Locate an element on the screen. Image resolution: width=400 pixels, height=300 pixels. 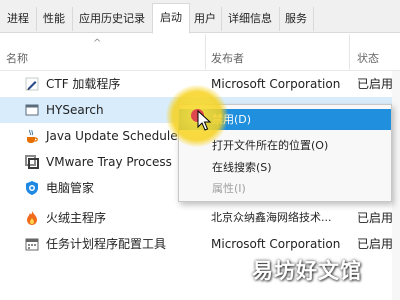
column-header-name: 名称 is located at coordinates (17, 60).